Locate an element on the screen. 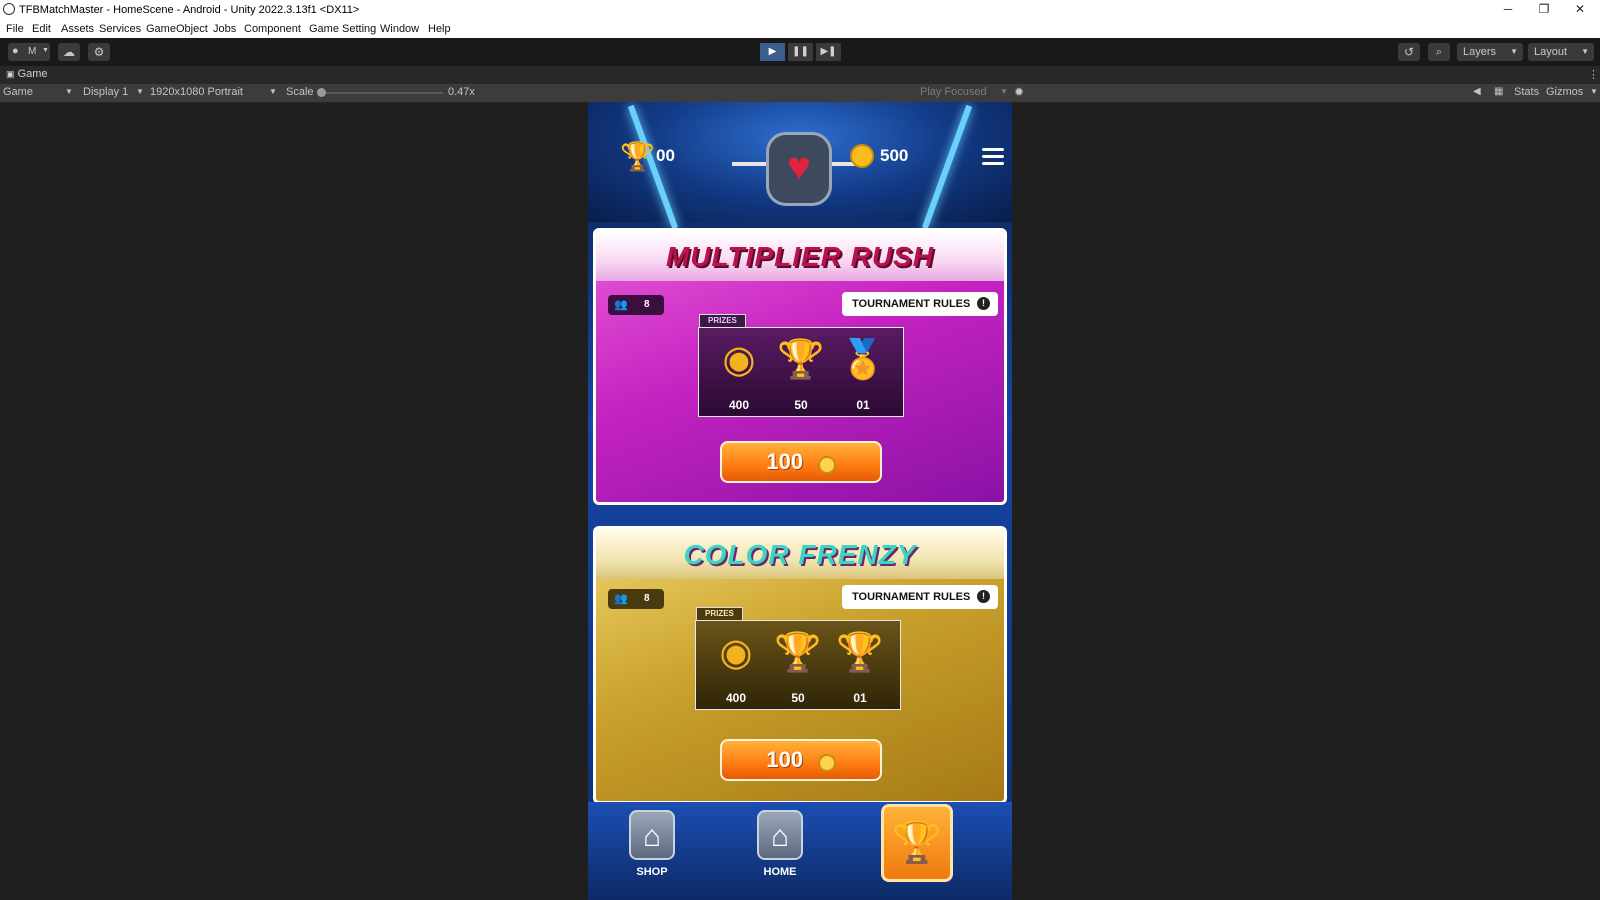  play-button: ▶ is located at coordinates (772, 52).